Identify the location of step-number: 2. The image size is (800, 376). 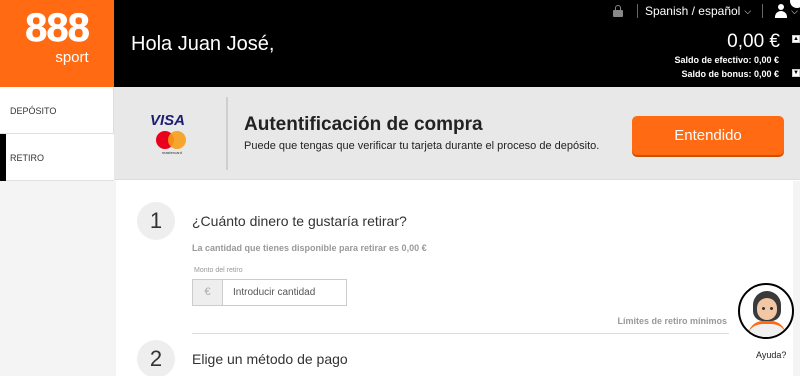
(156, 358).